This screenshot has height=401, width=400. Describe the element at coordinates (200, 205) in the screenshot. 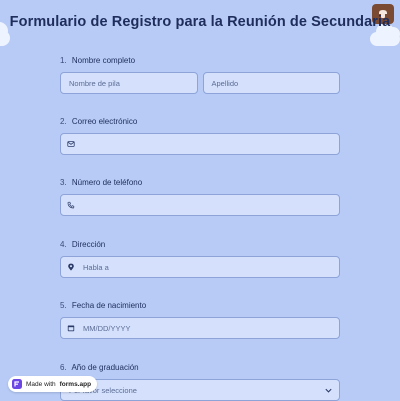

I see `phone-input` at that location.